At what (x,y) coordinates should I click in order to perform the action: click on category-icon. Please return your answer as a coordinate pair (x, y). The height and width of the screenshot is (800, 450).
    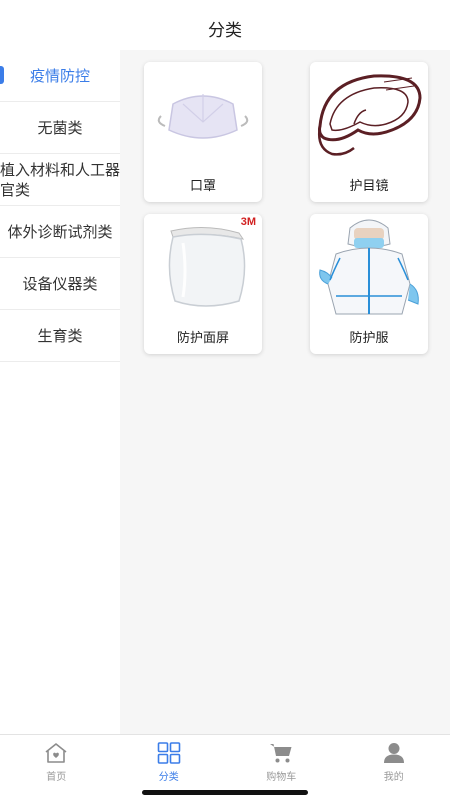
    Looking at the image, I should click on (169, 753).